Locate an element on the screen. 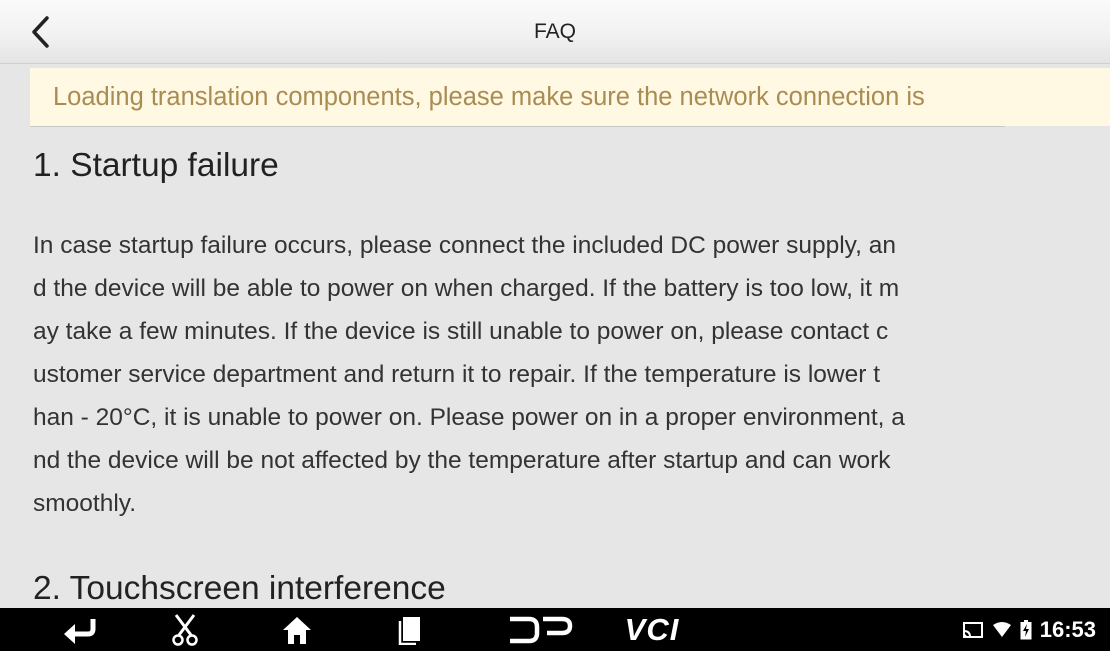  nav-home-button is located at coordinates (297, 629).